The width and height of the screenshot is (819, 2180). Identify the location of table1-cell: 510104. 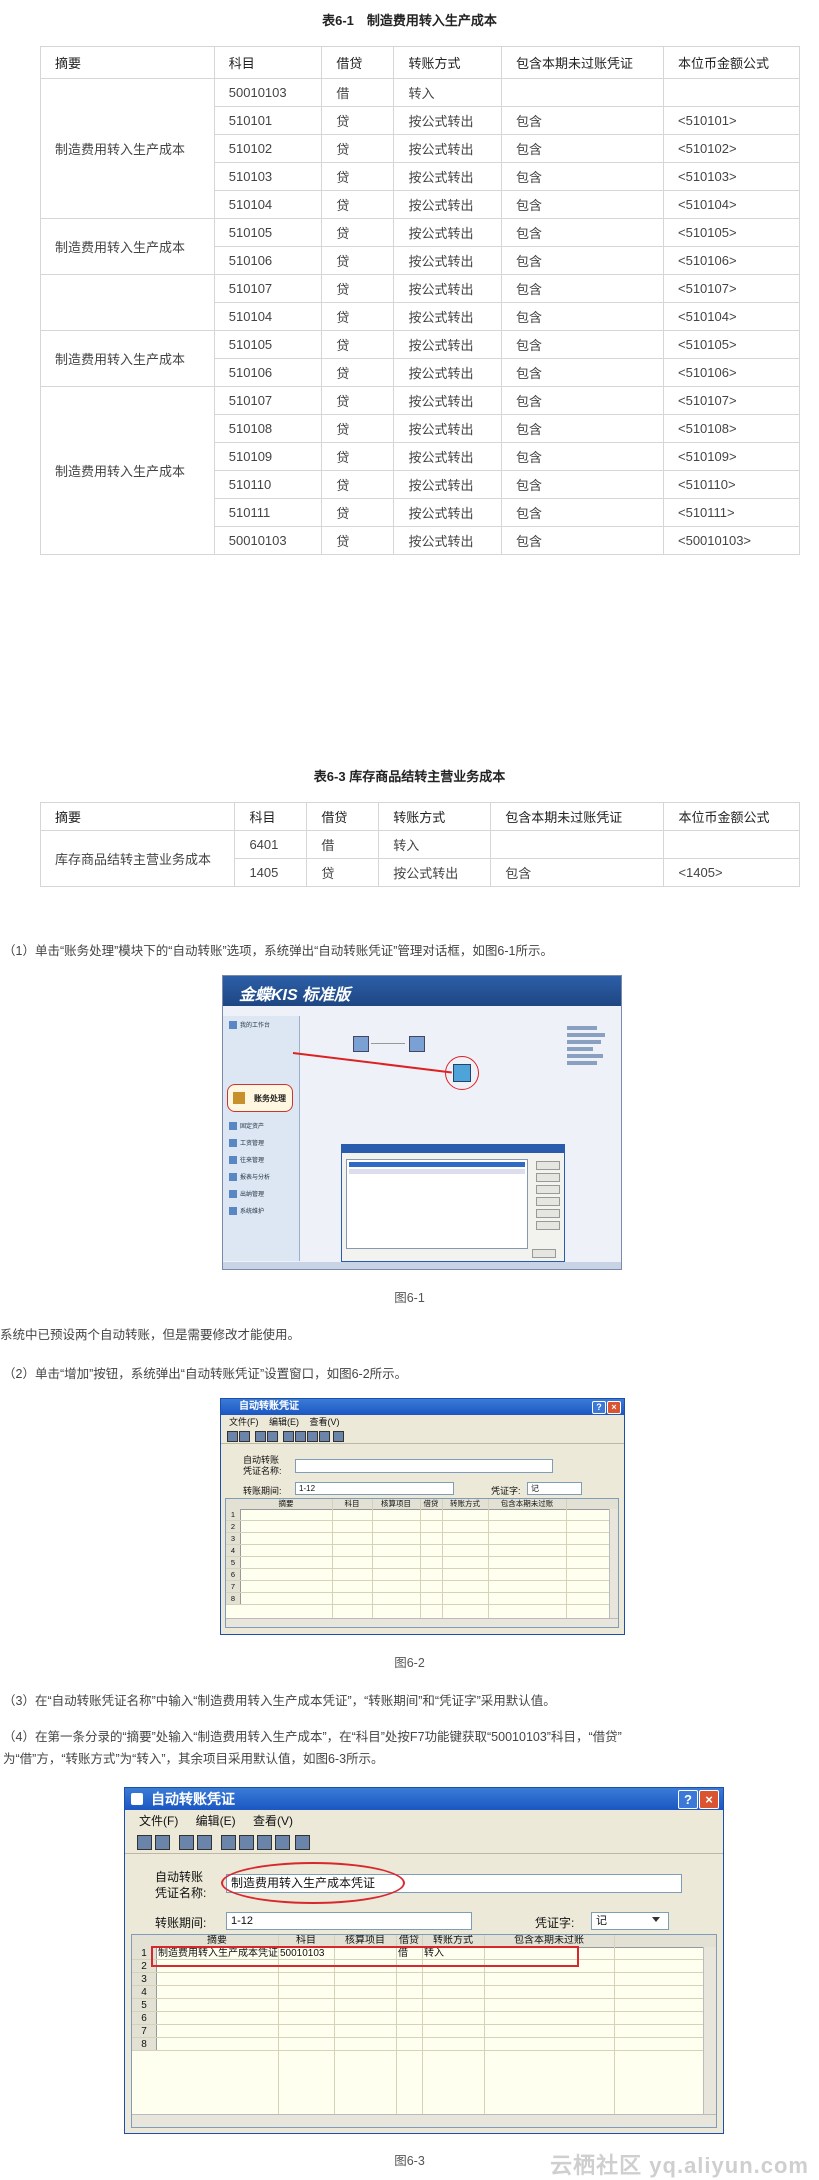
(268, 316).